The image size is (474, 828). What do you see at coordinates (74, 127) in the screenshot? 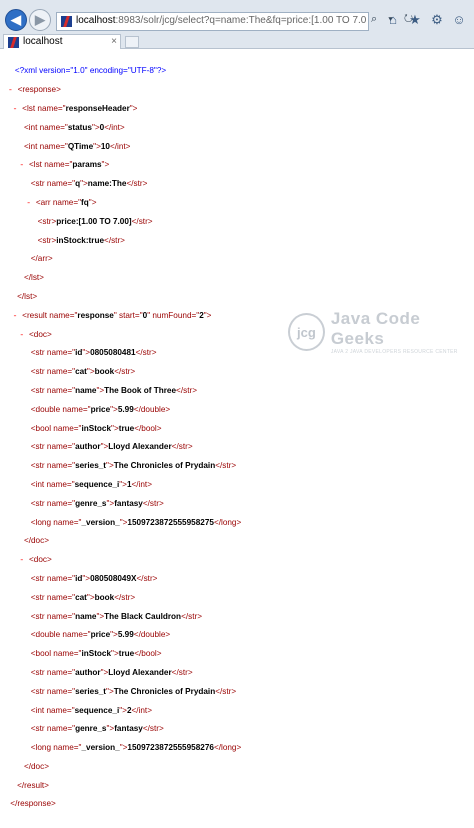
I see `xml-line: <int name="status">0</int>` at bounding box center [74, 127].